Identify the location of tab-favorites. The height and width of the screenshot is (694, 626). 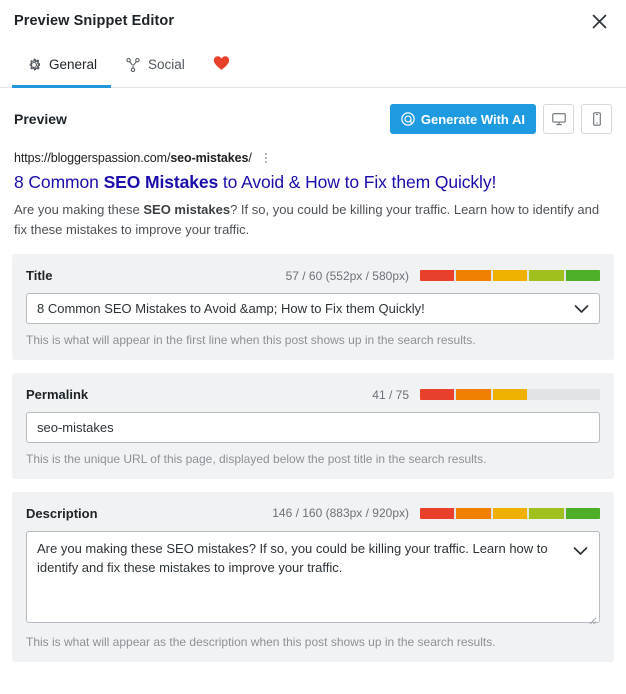
(221, 64).